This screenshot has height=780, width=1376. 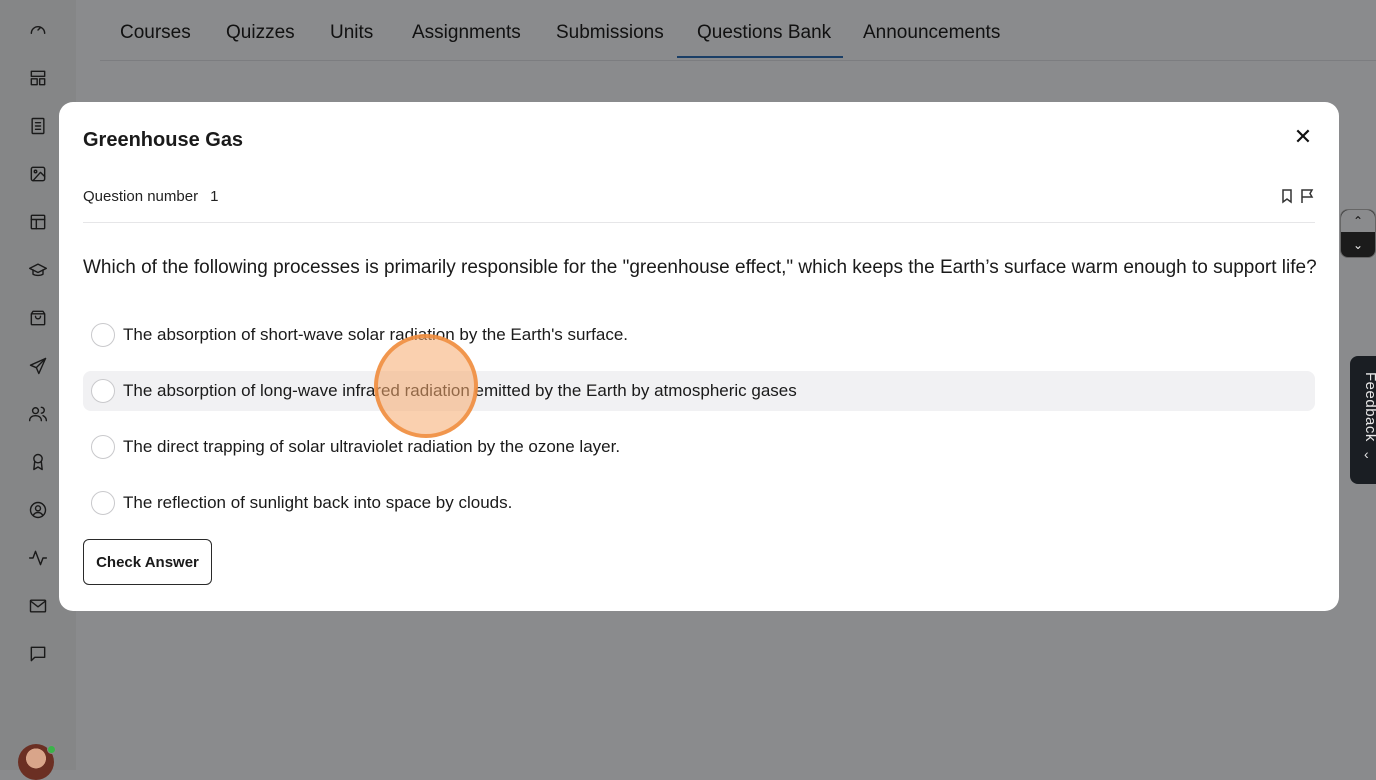 I want to click on chevron-down-icon: ⌄, so click(x=1358, y=245).